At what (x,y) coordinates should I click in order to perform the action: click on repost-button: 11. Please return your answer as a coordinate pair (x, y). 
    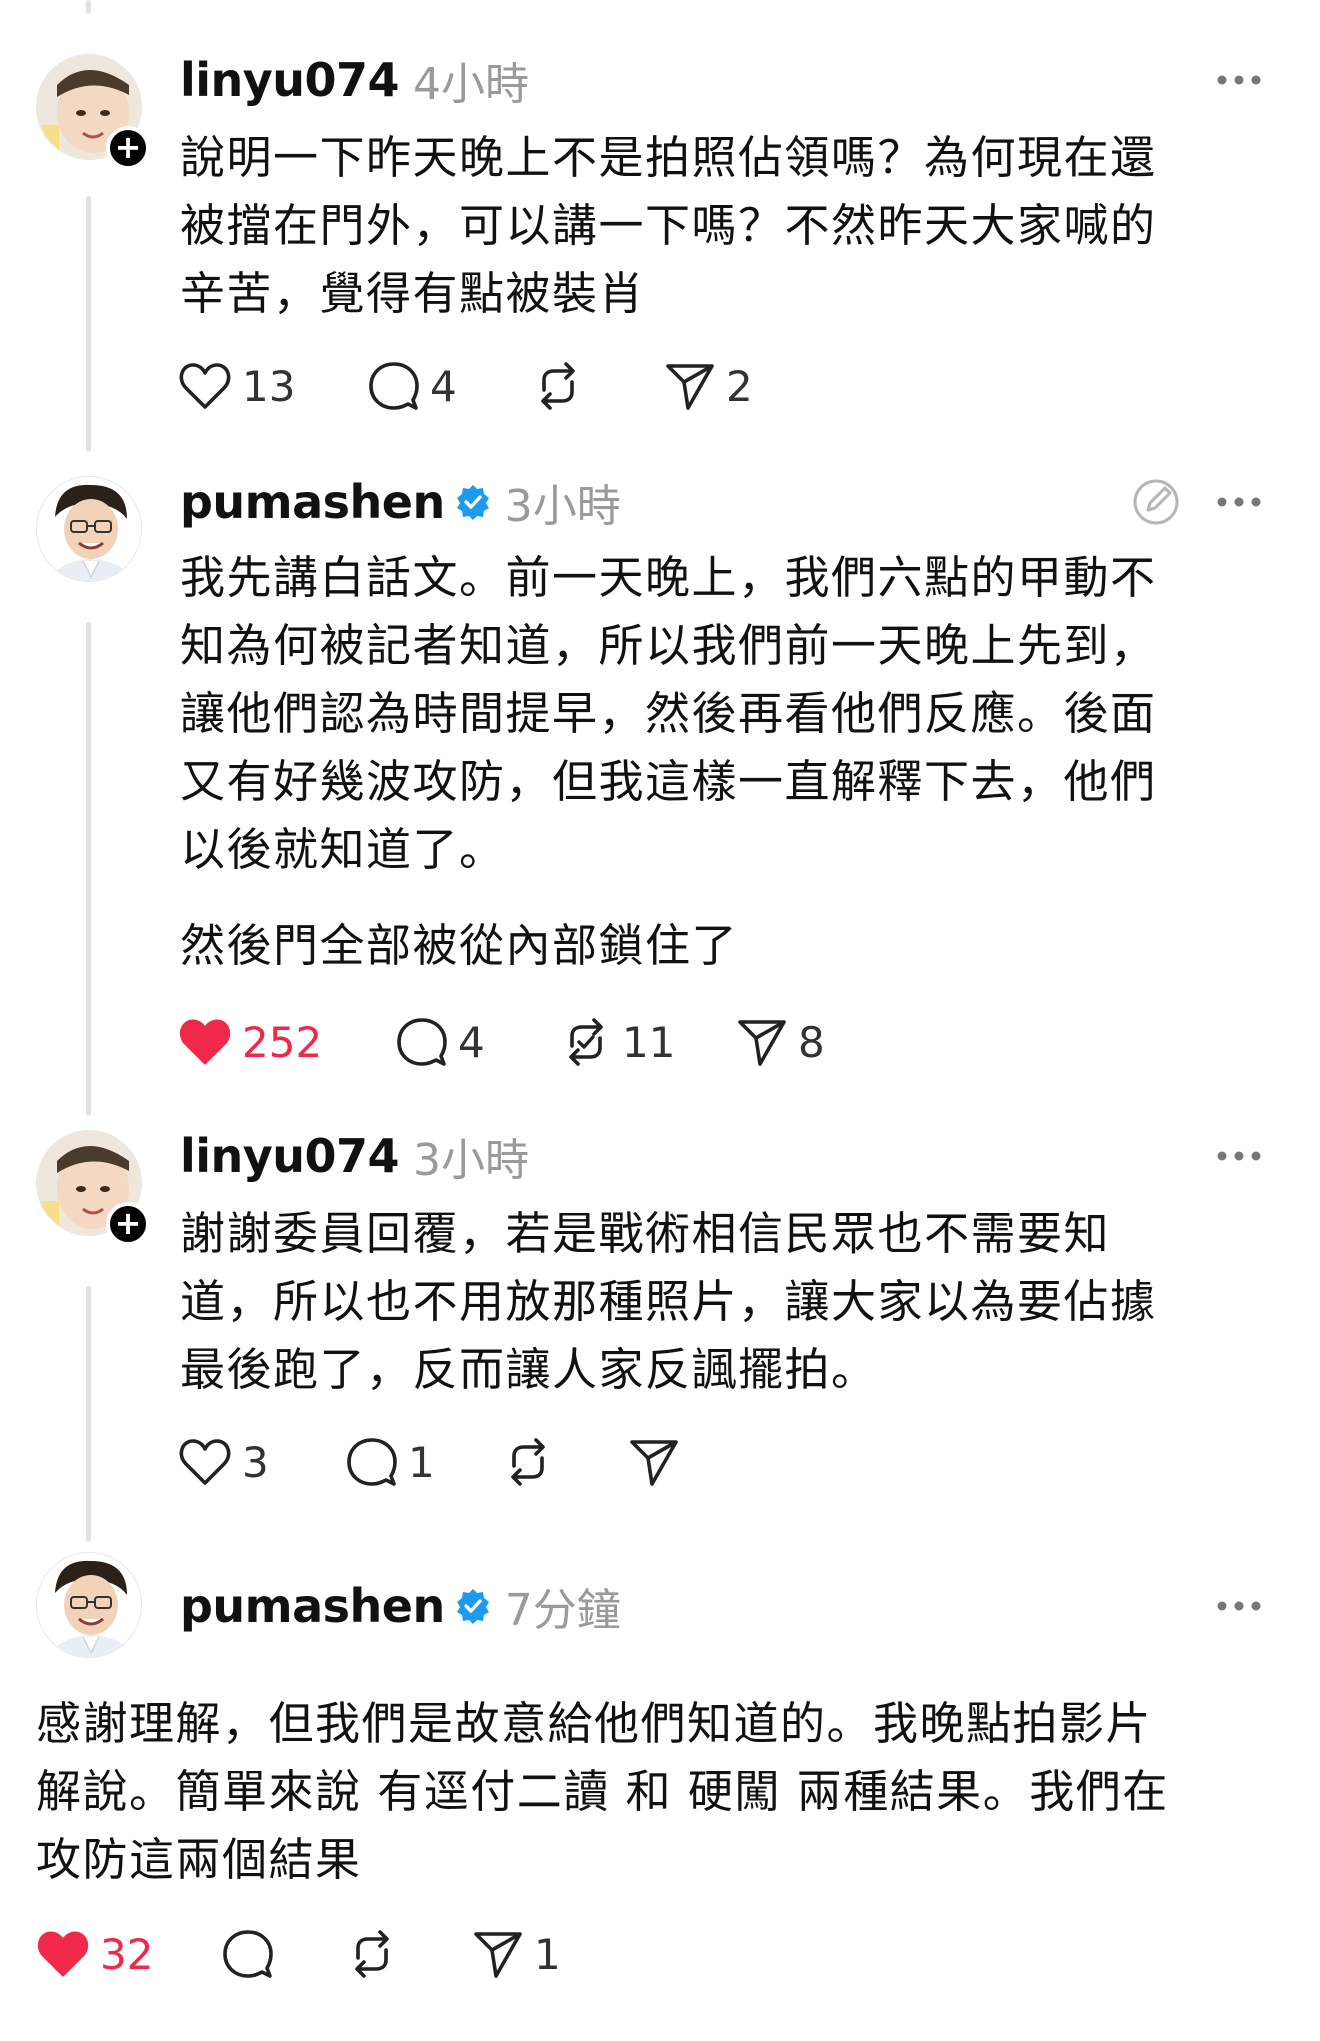
    Looking at the image, I should click on (648, 1042).